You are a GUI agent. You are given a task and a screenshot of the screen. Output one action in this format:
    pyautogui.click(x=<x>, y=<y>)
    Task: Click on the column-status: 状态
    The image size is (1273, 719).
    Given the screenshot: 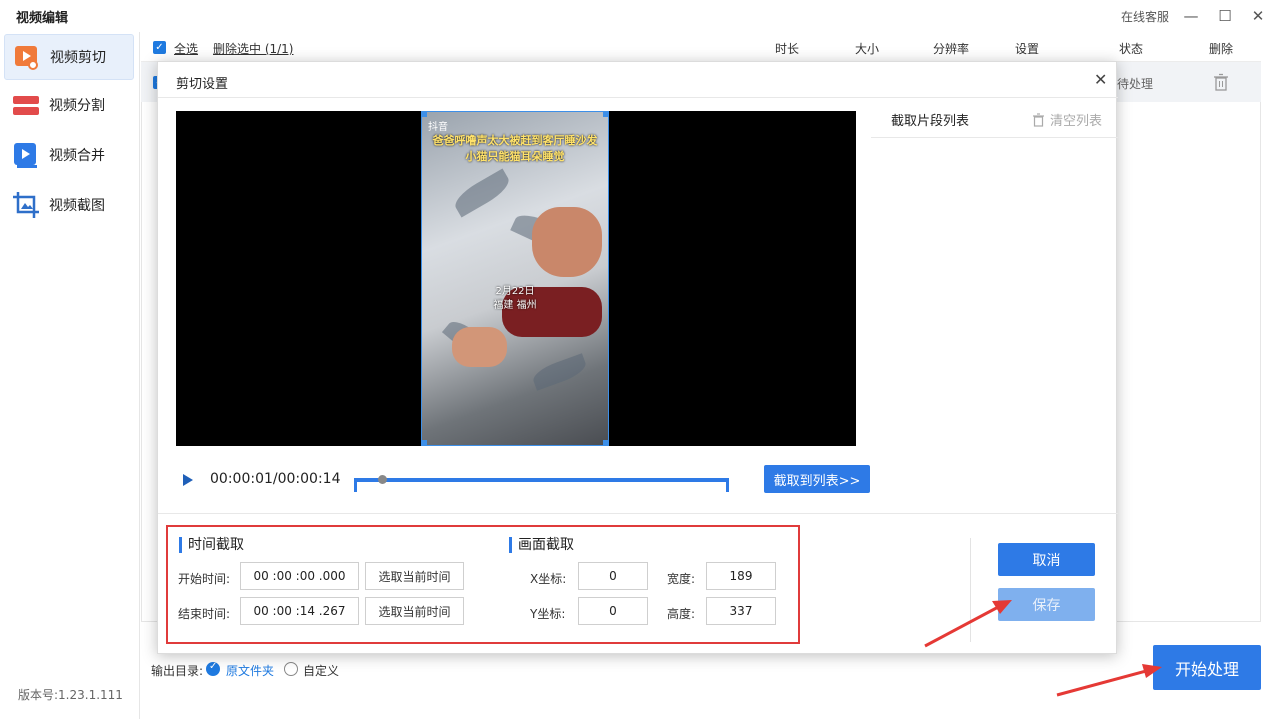 What is the action you would take?
    pyautogui.click(x=1131, y=49)
    